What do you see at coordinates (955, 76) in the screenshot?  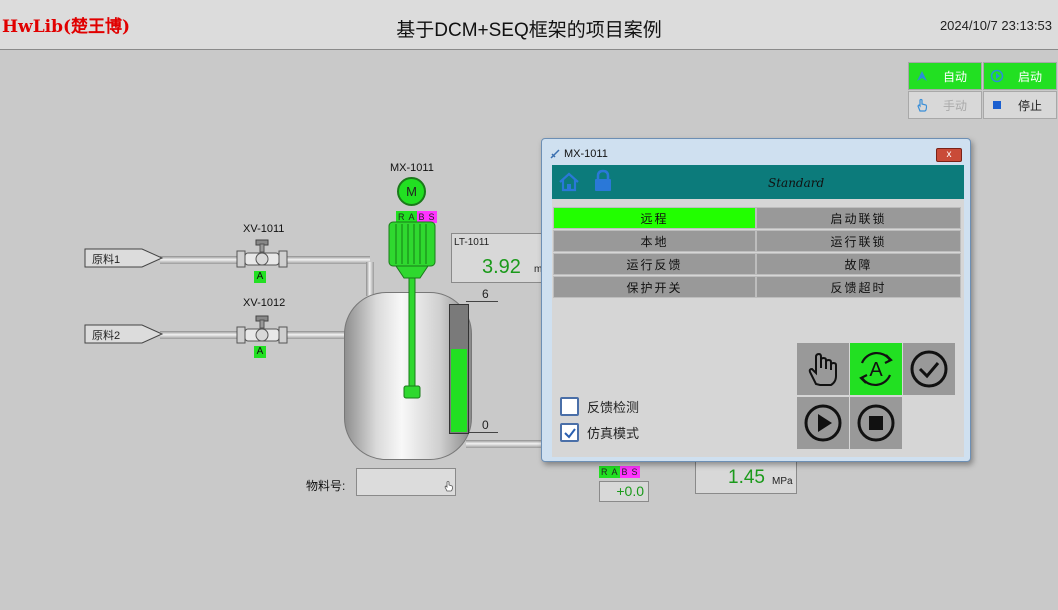 I see `auto-button-label: 自动` at bounding box center [955, 76].